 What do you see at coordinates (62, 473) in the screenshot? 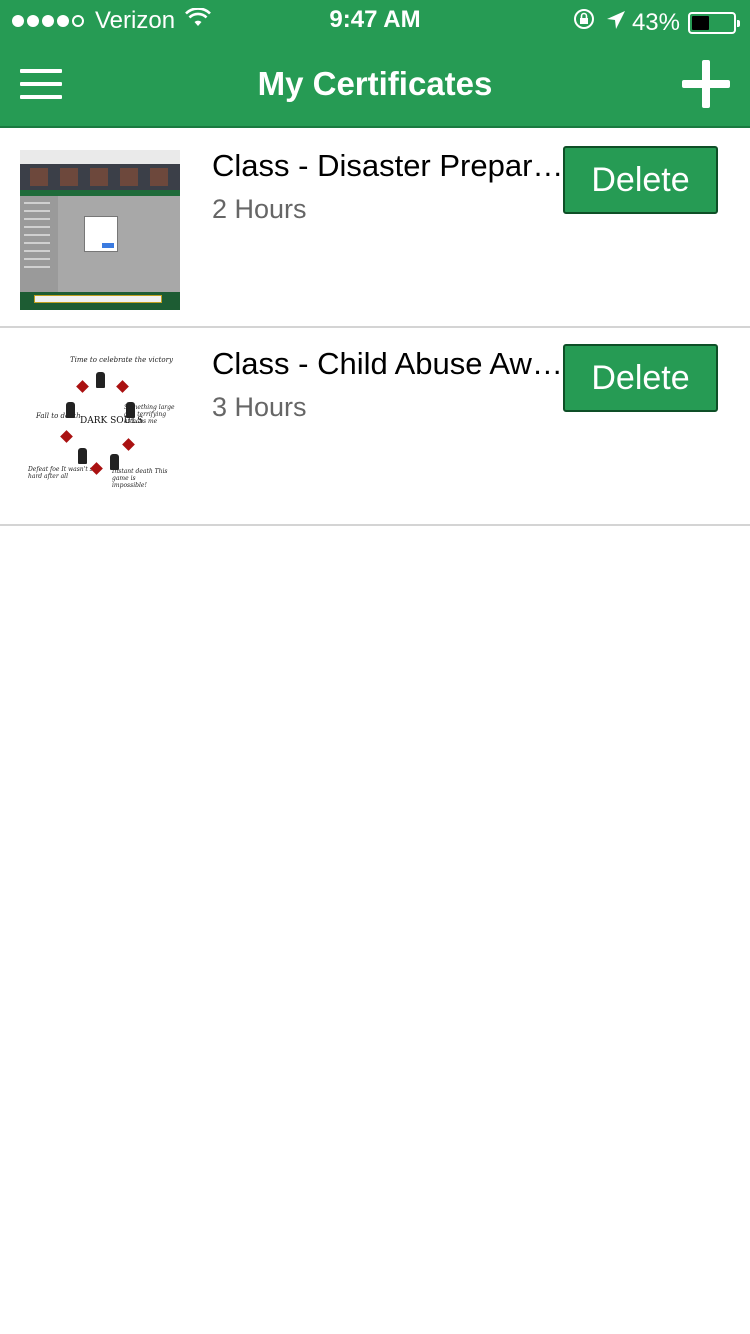
I see `thumbnail-caption-bottom-left: Defeat foe It wasn't so hard after all` at bounding box center [62, 473].